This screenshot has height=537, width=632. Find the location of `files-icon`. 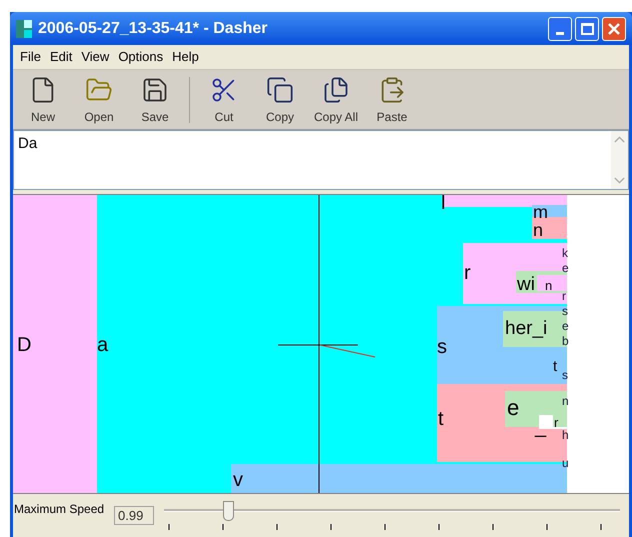

files-icon is located at coordinates (336, 90).